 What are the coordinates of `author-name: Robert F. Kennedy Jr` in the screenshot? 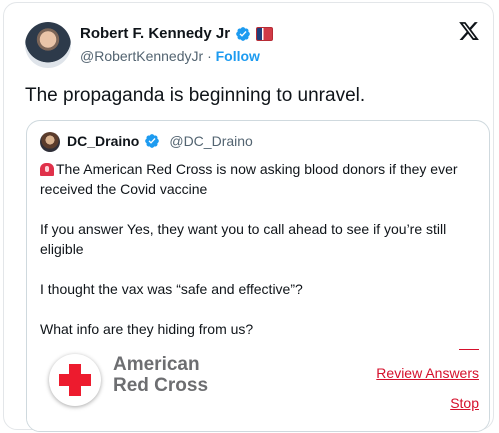 It's located at (155, 33).